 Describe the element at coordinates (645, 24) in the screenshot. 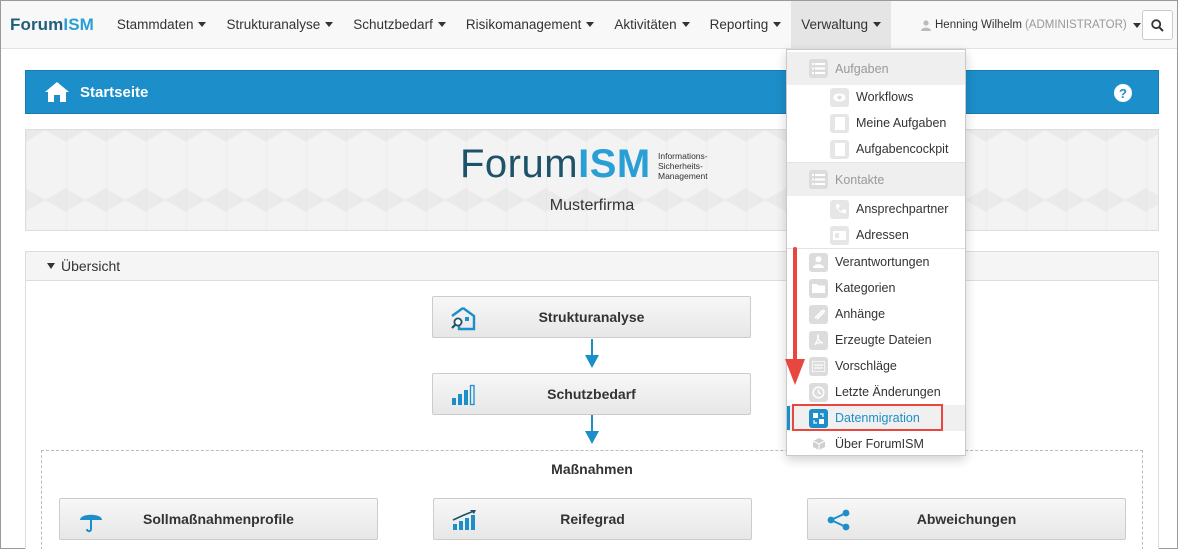

I see `nav-label: Aktivitäten` at that location.